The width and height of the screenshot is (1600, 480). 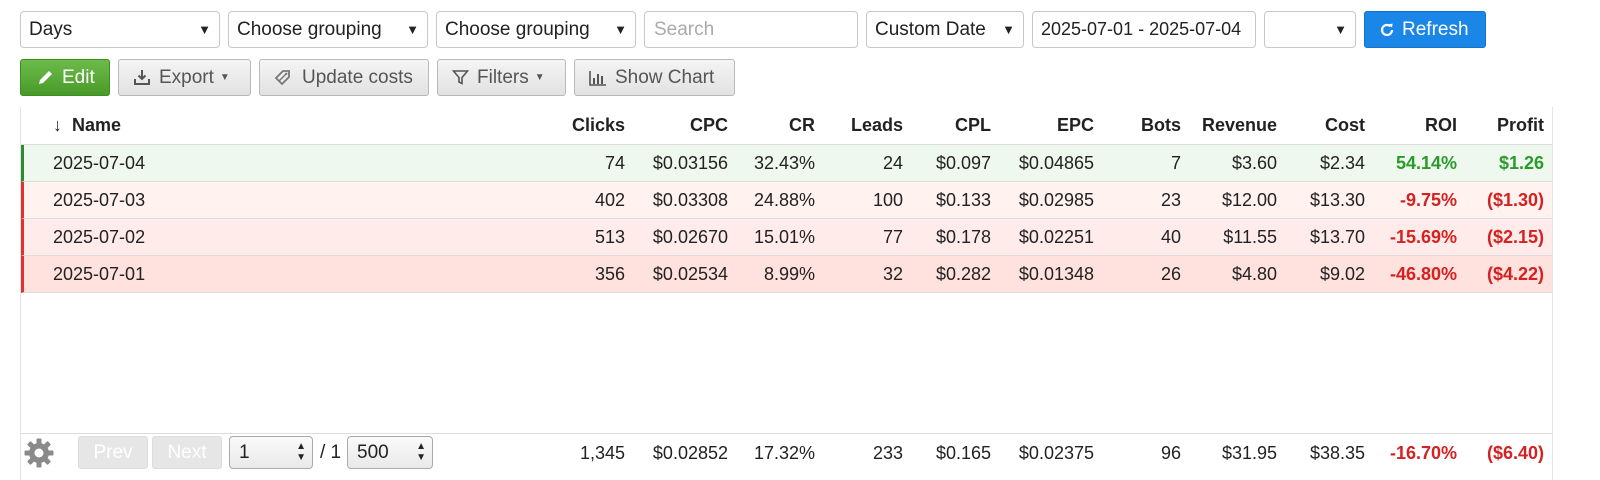 What do you see at coordinates (1056, 200) in the screenshot?
I see `cell-epc: $0.02985` at bounding box center [1056, 200].